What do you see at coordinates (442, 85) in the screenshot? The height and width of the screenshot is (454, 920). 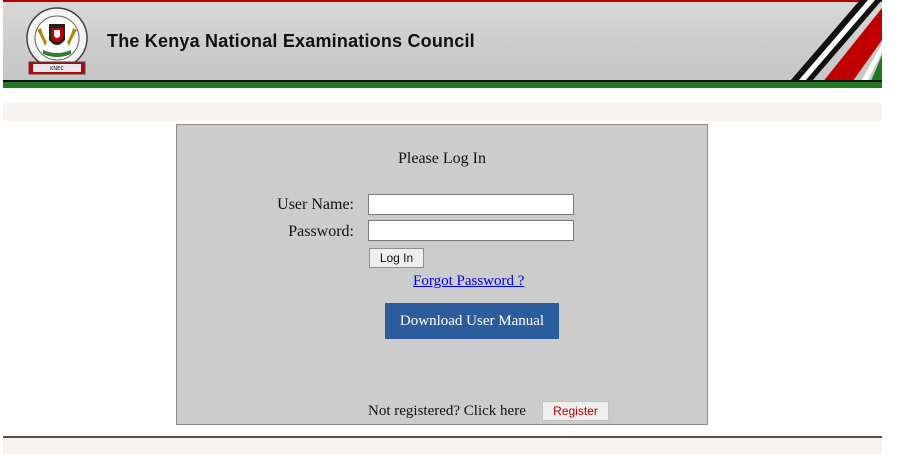 I see `header-green-line` at bounding box center [442, 85].